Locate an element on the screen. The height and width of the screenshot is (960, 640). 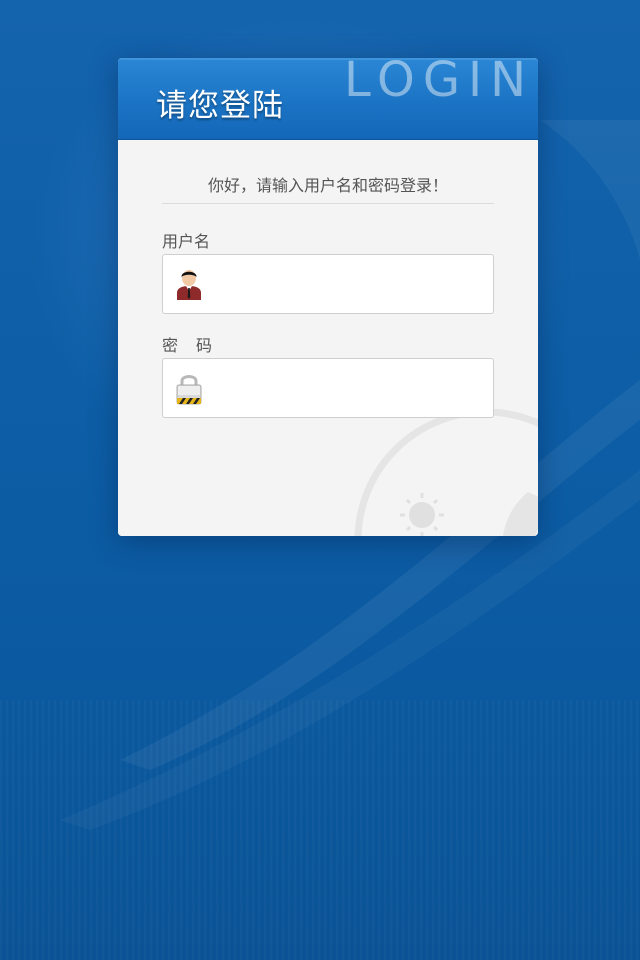
username-field is located at coordinates (328, 284).